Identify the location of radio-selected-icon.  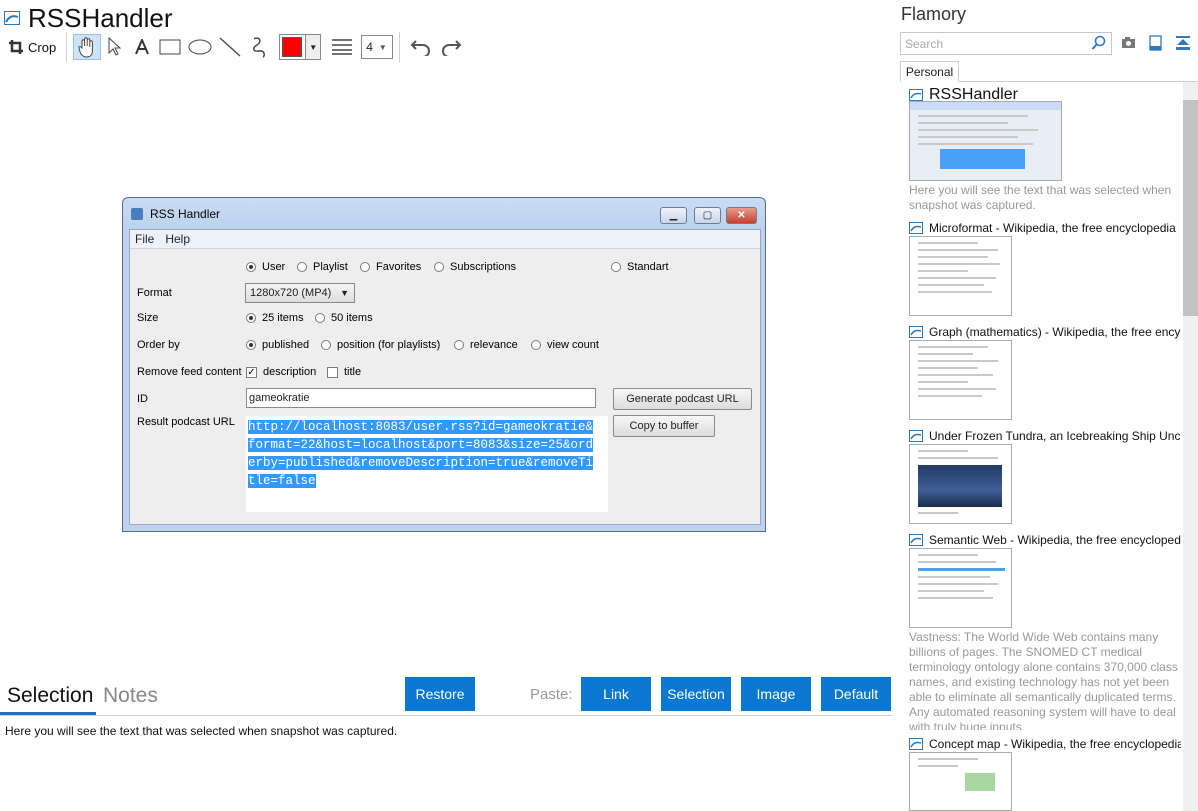
(251, 345).